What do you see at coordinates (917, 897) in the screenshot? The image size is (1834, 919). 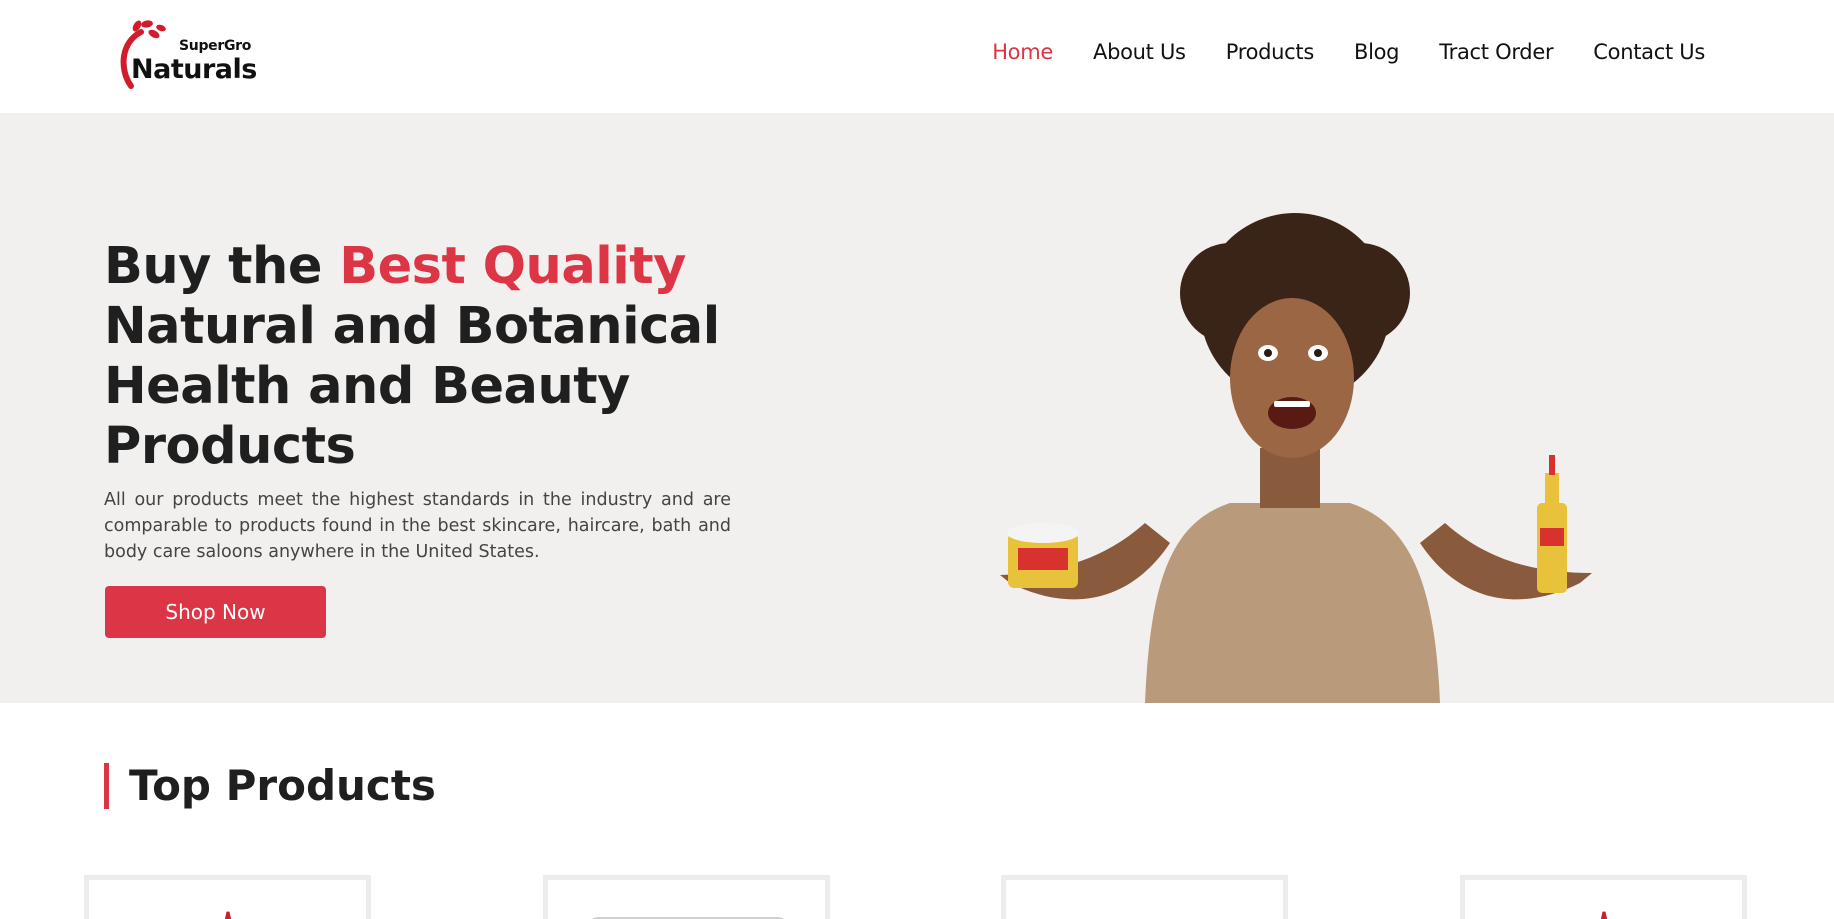 I see `top-products-list` at bounding box center [917, 897].